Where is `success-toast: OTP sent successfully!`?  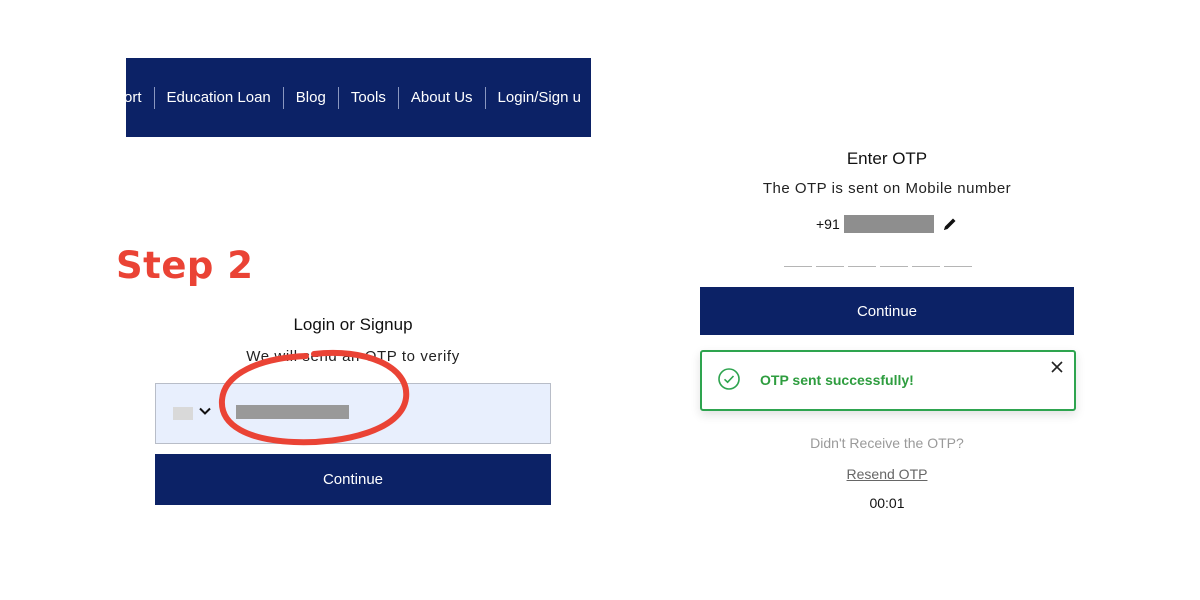 success-toast: OTP sent successfully! is located at coordinates (888, 380).